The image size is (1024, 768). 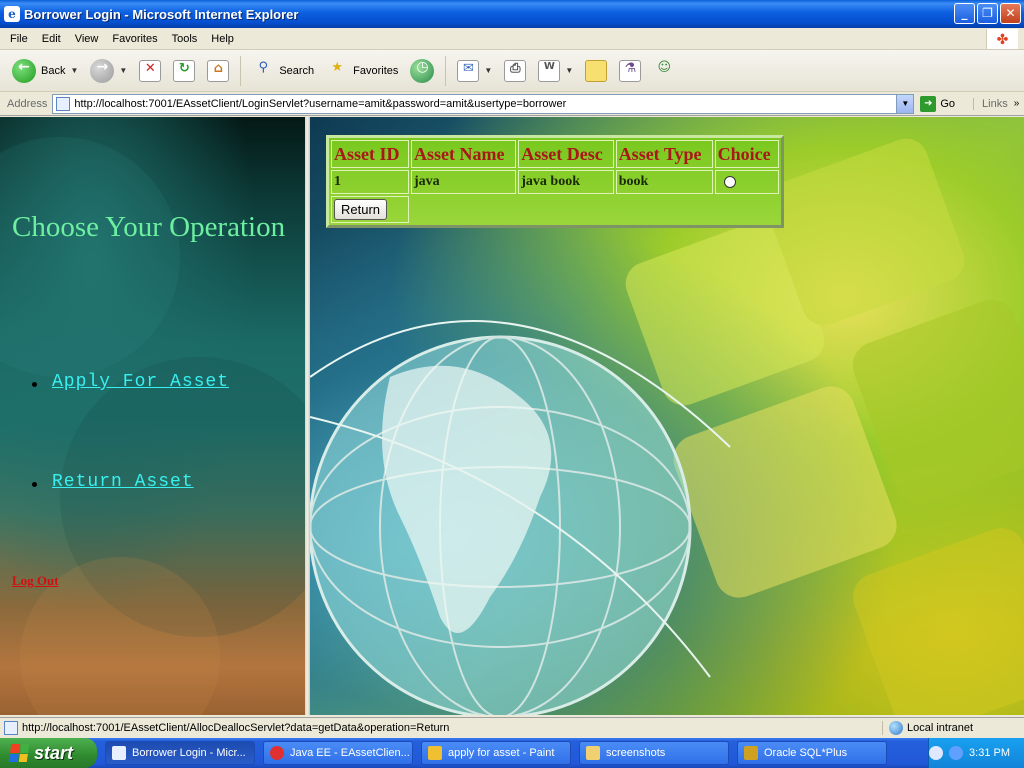 What do you see at coordinates (905, 103) in the screenshot?
I see `address-dropdown-icon: ▼` at bounding box center [905, 103].